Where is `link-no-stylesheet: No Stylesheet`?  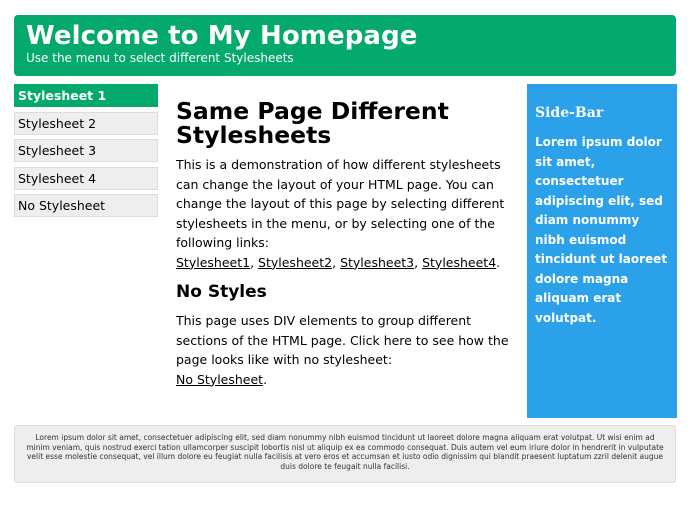
link-no-stylesheet: No Stylesheet is located at coordinates (219, 379).